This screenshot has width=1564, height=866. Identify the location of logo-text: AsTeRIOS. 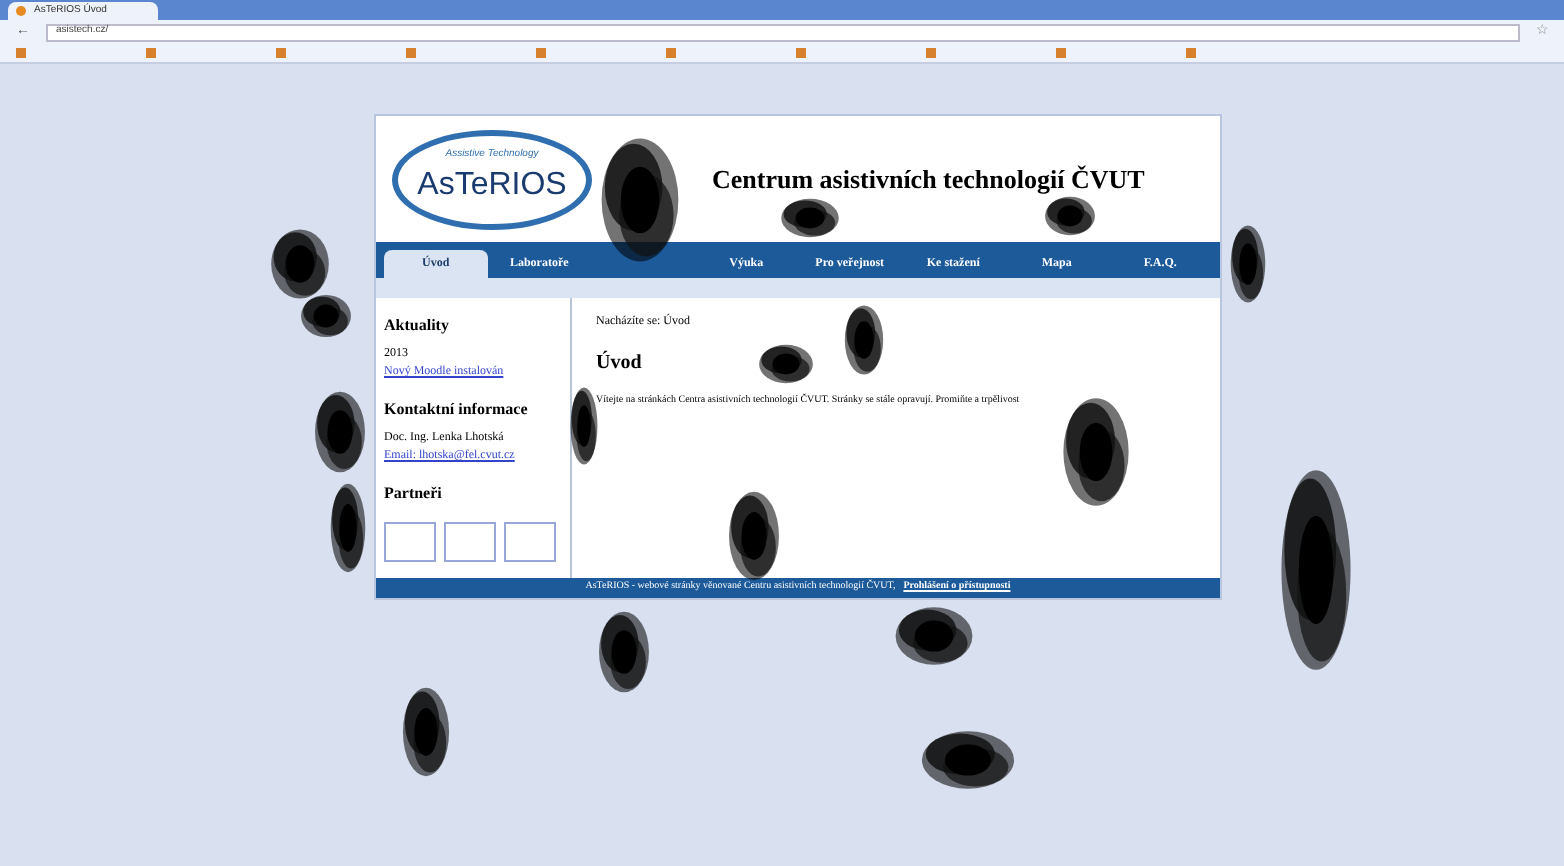
(492, 186).